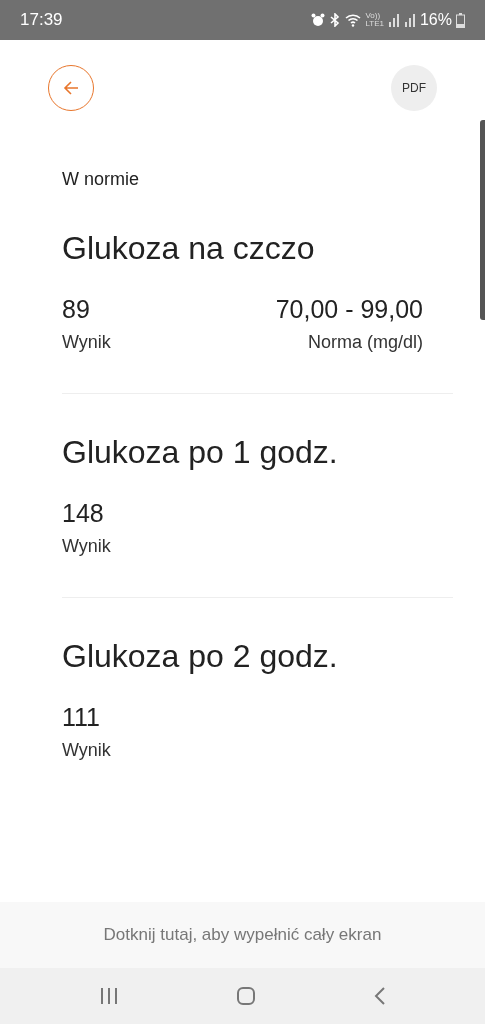  I want to click on fullscreen-hint: Dotknij tutaj, aby wypełnić cały ekran, so click(242, 935).